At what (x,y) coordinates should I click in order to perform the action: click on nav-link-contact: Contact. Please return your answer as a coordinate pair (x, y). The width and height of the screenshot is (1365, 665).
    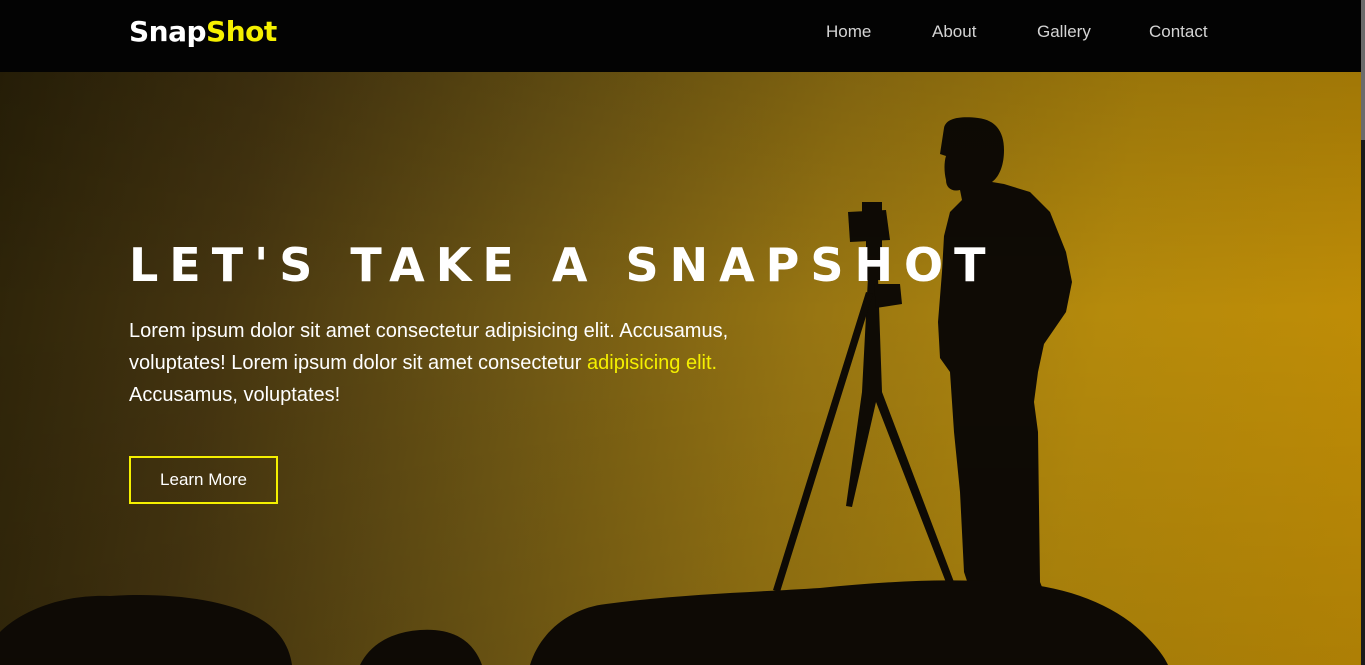
    Looking at the image, I should click on (1178, 32).